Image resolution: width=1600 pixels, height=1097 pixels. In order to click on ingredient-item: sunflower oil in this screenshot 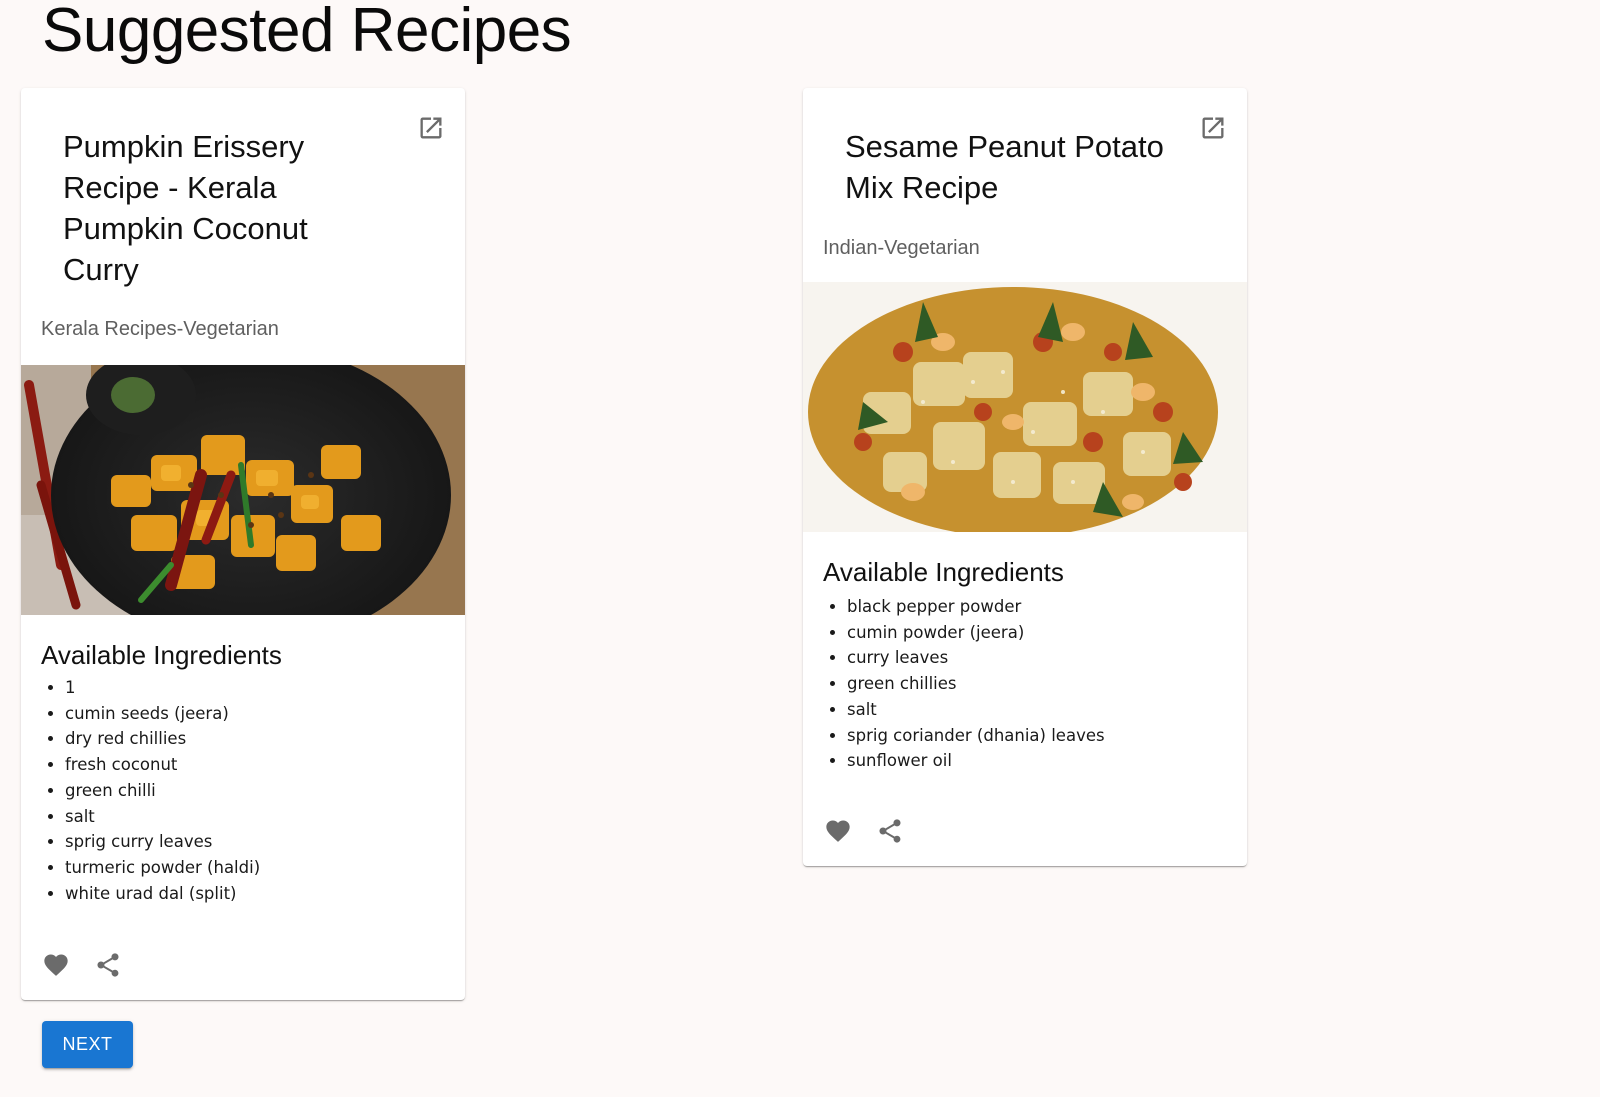, I will do `click(976, 761)`.